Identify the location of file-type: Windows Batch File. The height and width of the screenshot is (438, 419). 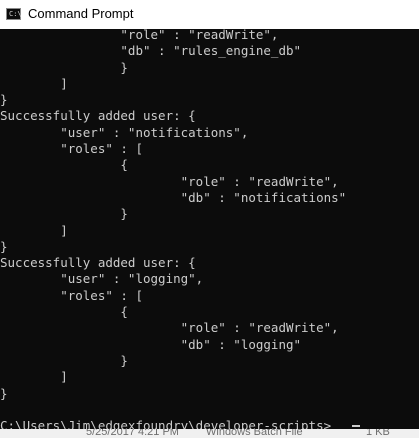
(254, 433).